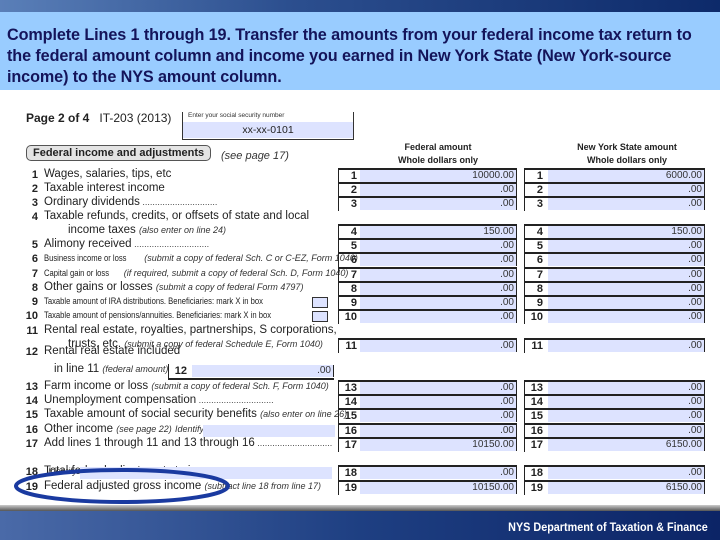 The width and height of the screenshot is (720, 540). I want to click on highlight-ellipse, so click(122, 486).